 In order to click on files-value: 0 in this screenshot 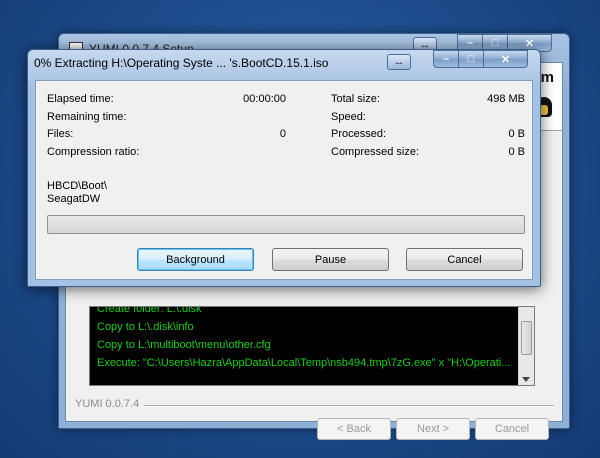, I will do `click(282, 134)`.